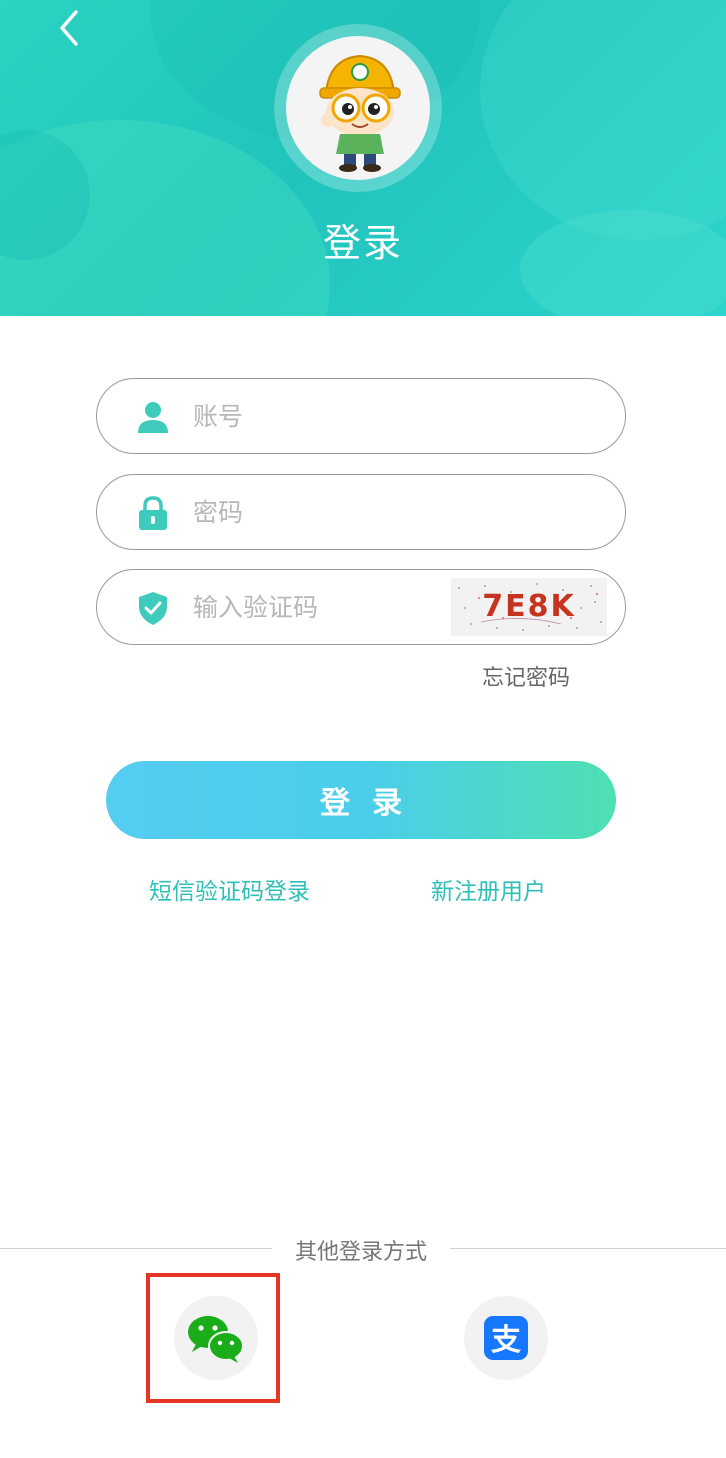  Describe the element at coordinates (360, 113) in the screenshot. I see `cartoon-mascot-avatar` at that location.